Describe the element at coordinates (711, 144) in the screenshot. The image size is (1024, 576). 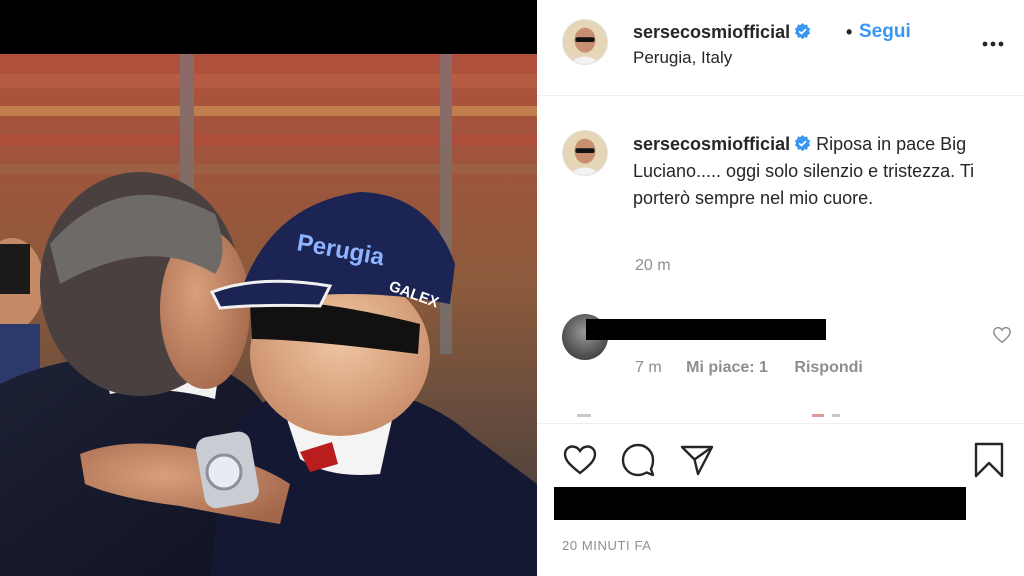
I see `caption-username: sersecosmiofficial` at that location.